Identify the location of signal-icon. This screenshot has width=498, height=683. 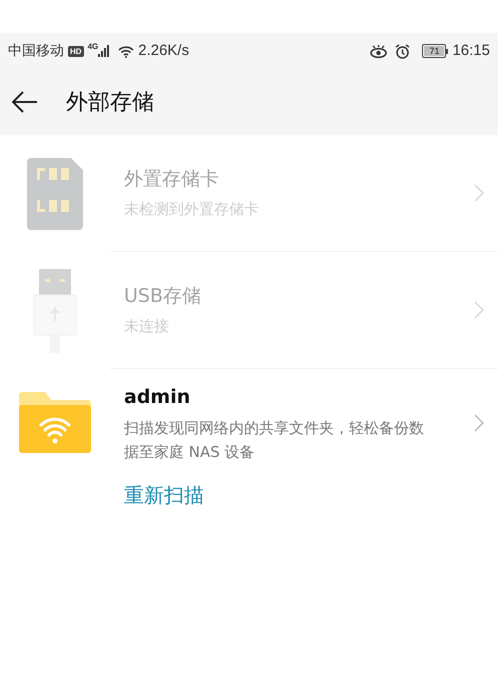
(104, 51).